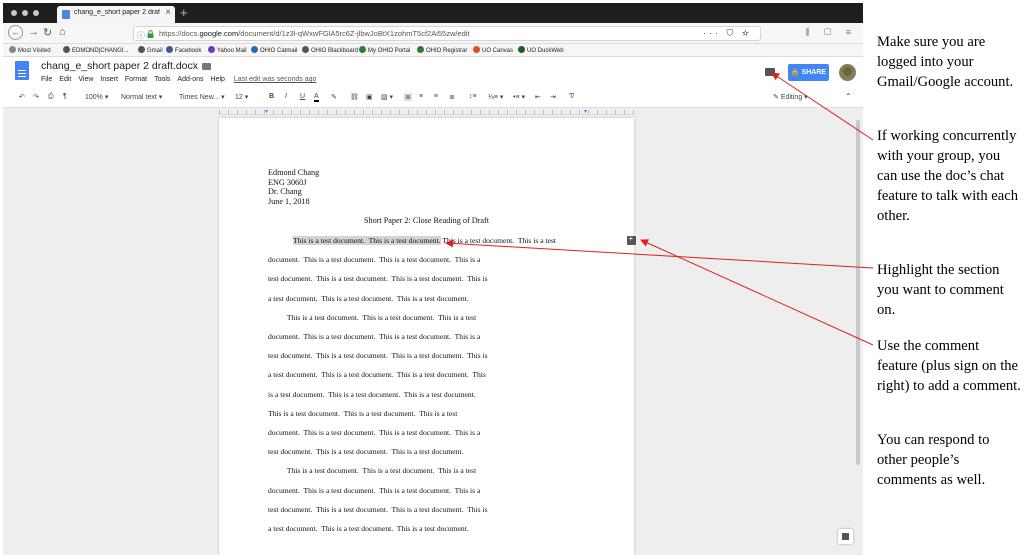  What do you see at coordinates (22, 70) in the screenshot?
I see `docs-logo-icon` at bounding box center [22, 70].